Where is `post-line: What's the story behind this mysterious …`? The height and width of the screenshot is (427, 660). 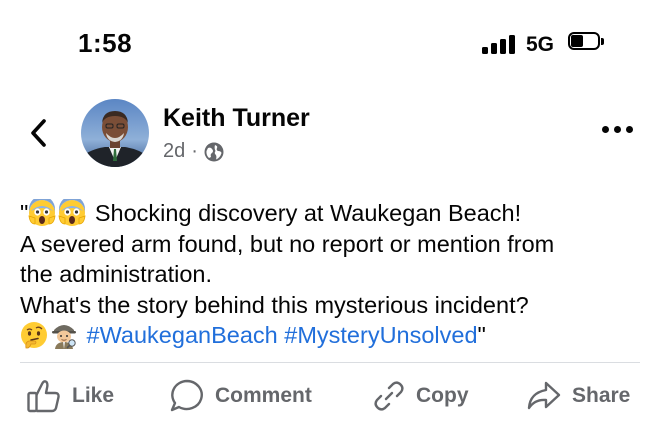 post-line: What's the story behind this mysterious … is located at coordinates (274, 304).